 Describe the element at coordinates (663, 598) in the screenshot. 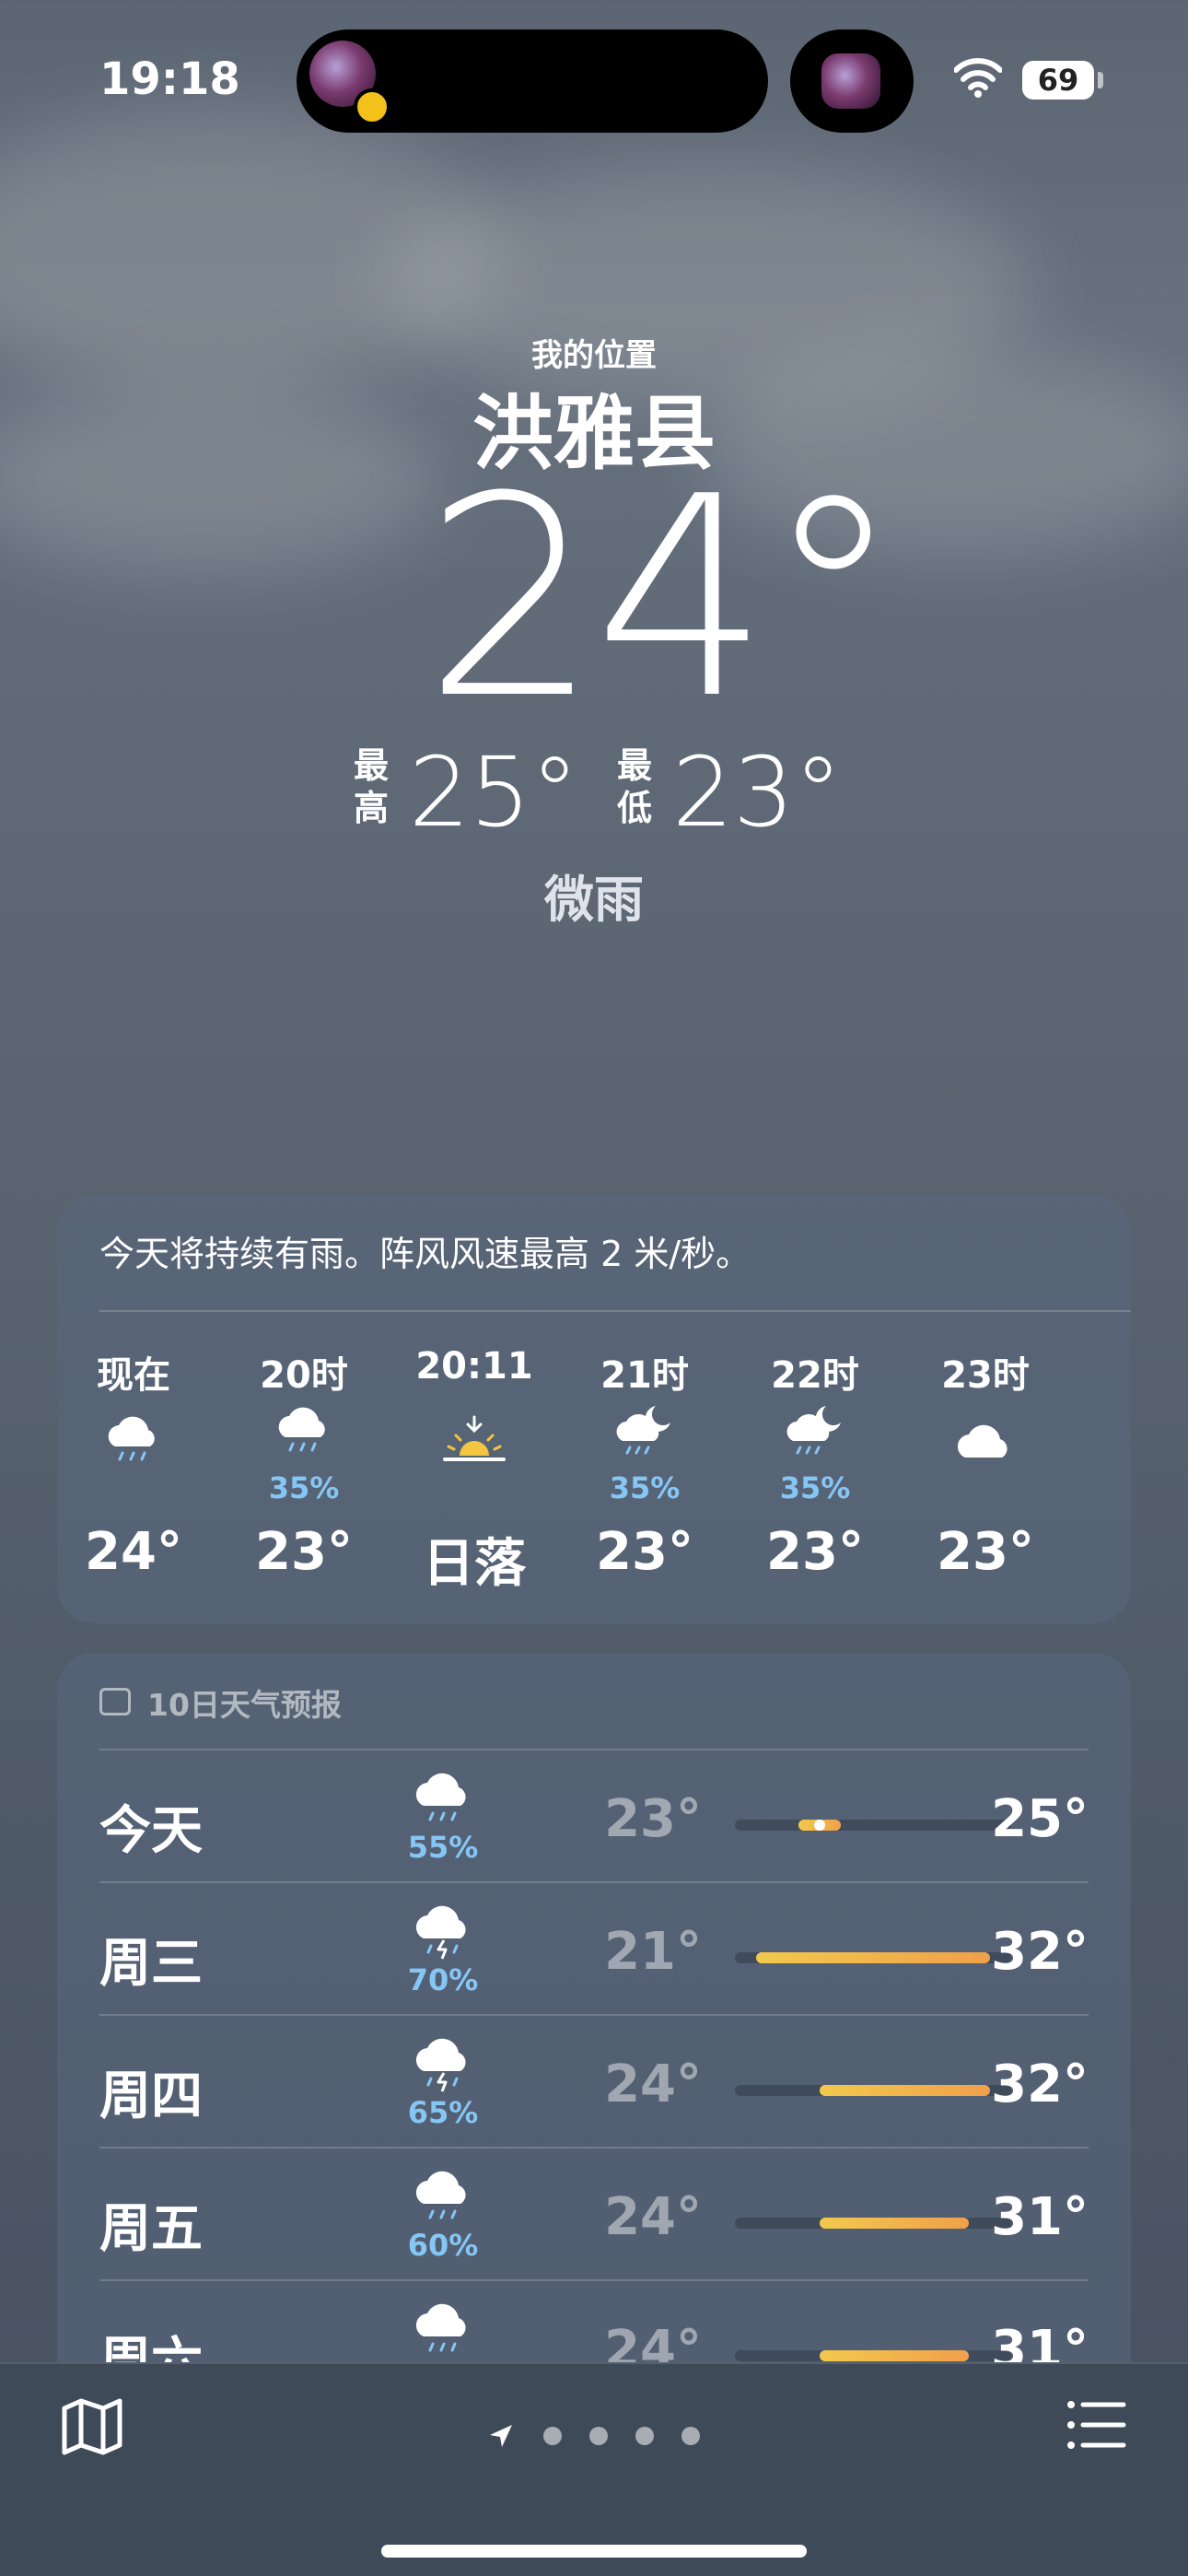

I see `current-temperature: 24°` at that location.